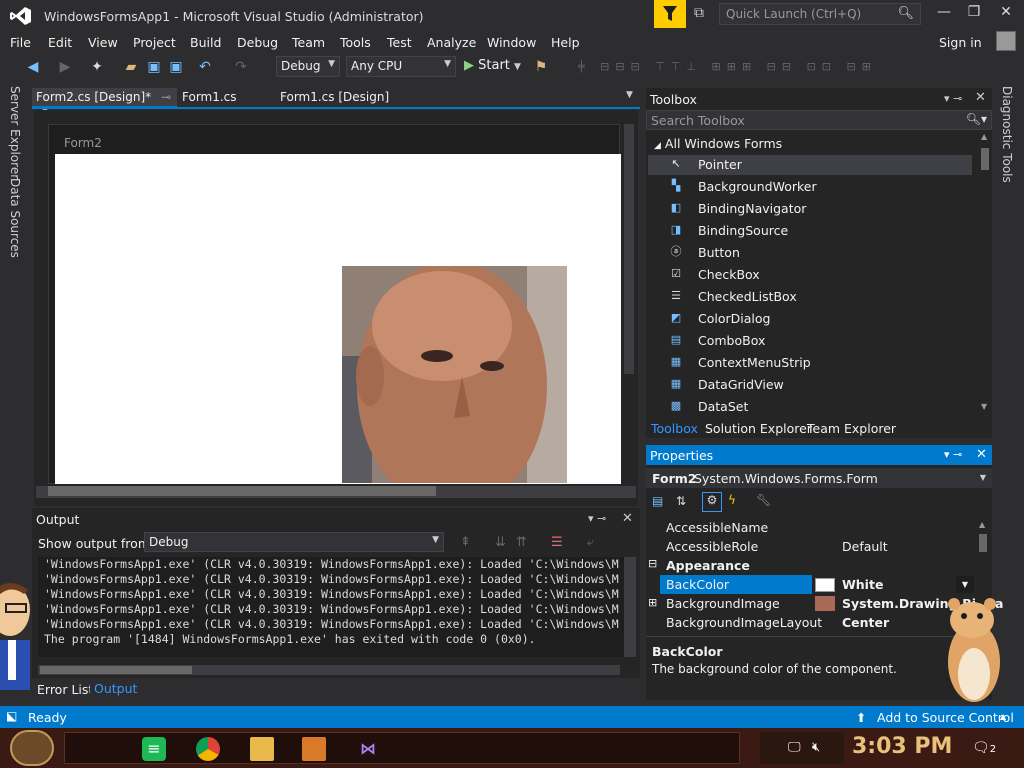  Describe the element at coordinates (763, 500) in the screenshot. I see `property-pages-wrench-icon: 🔧︎` at that location.